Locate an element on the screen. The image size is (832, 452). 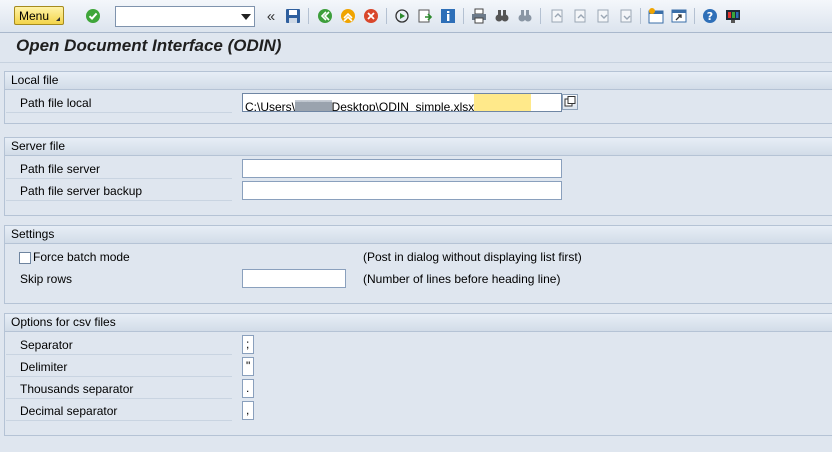
group-heading: Local file is located at coordinates (418, 81).